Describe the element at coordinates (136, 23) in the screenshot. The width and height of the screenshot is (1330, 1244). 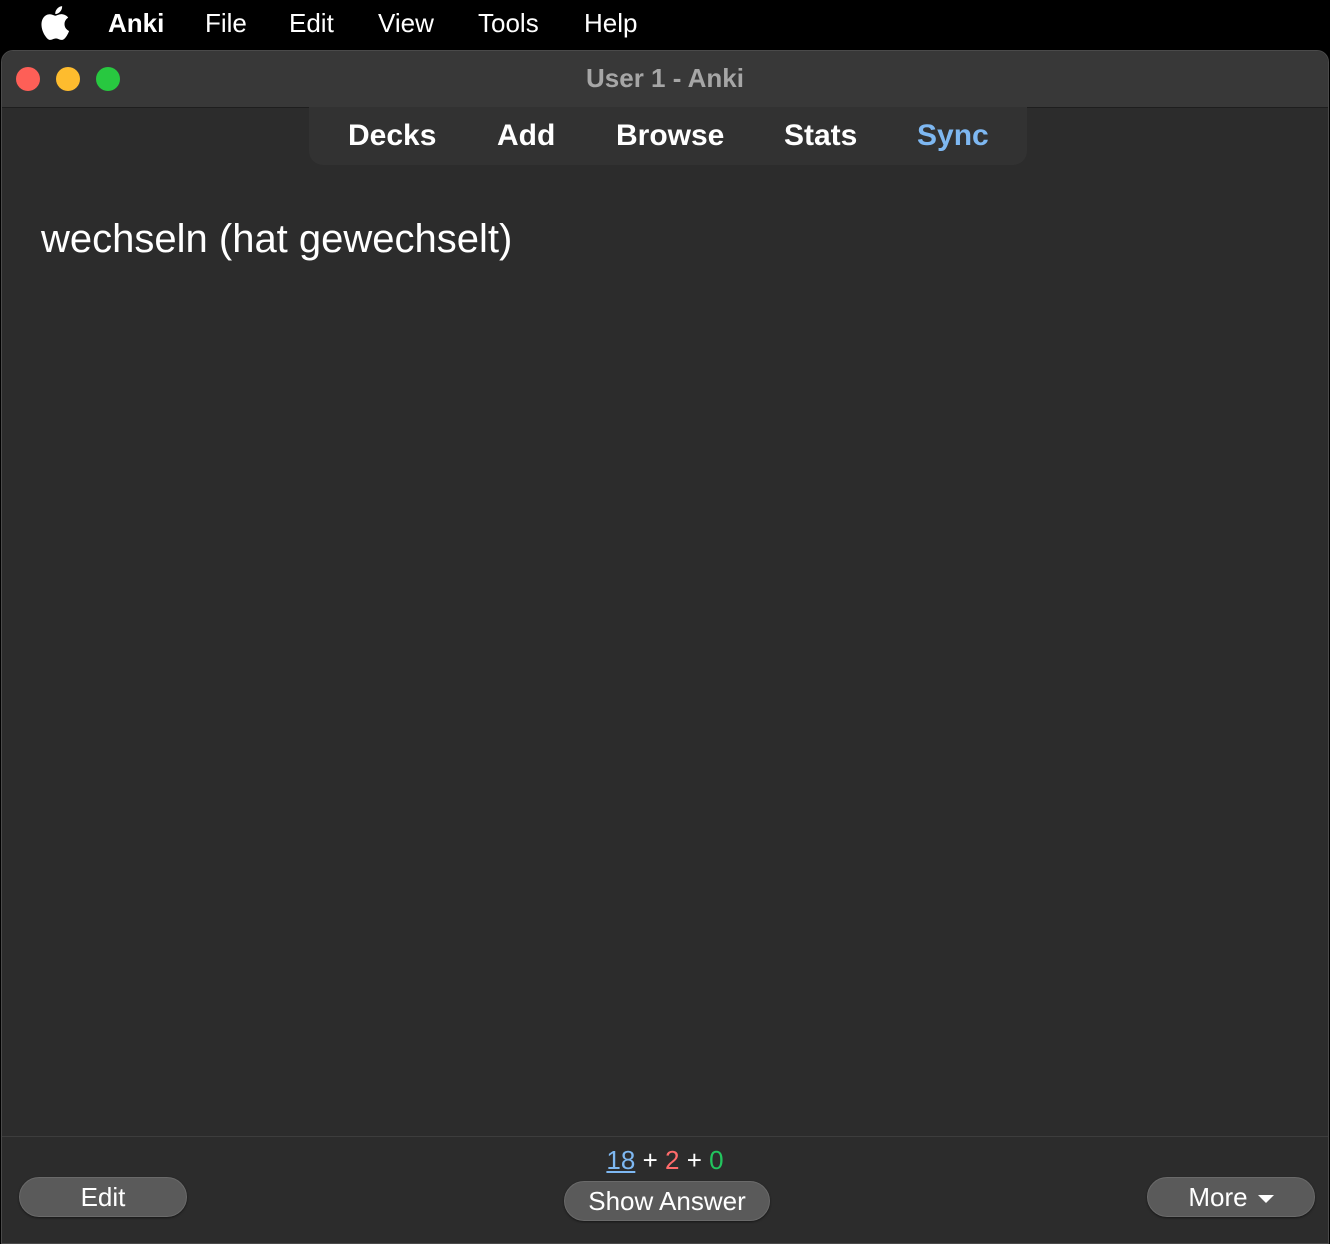
I see `menu-app-anki: Anki` at that location.